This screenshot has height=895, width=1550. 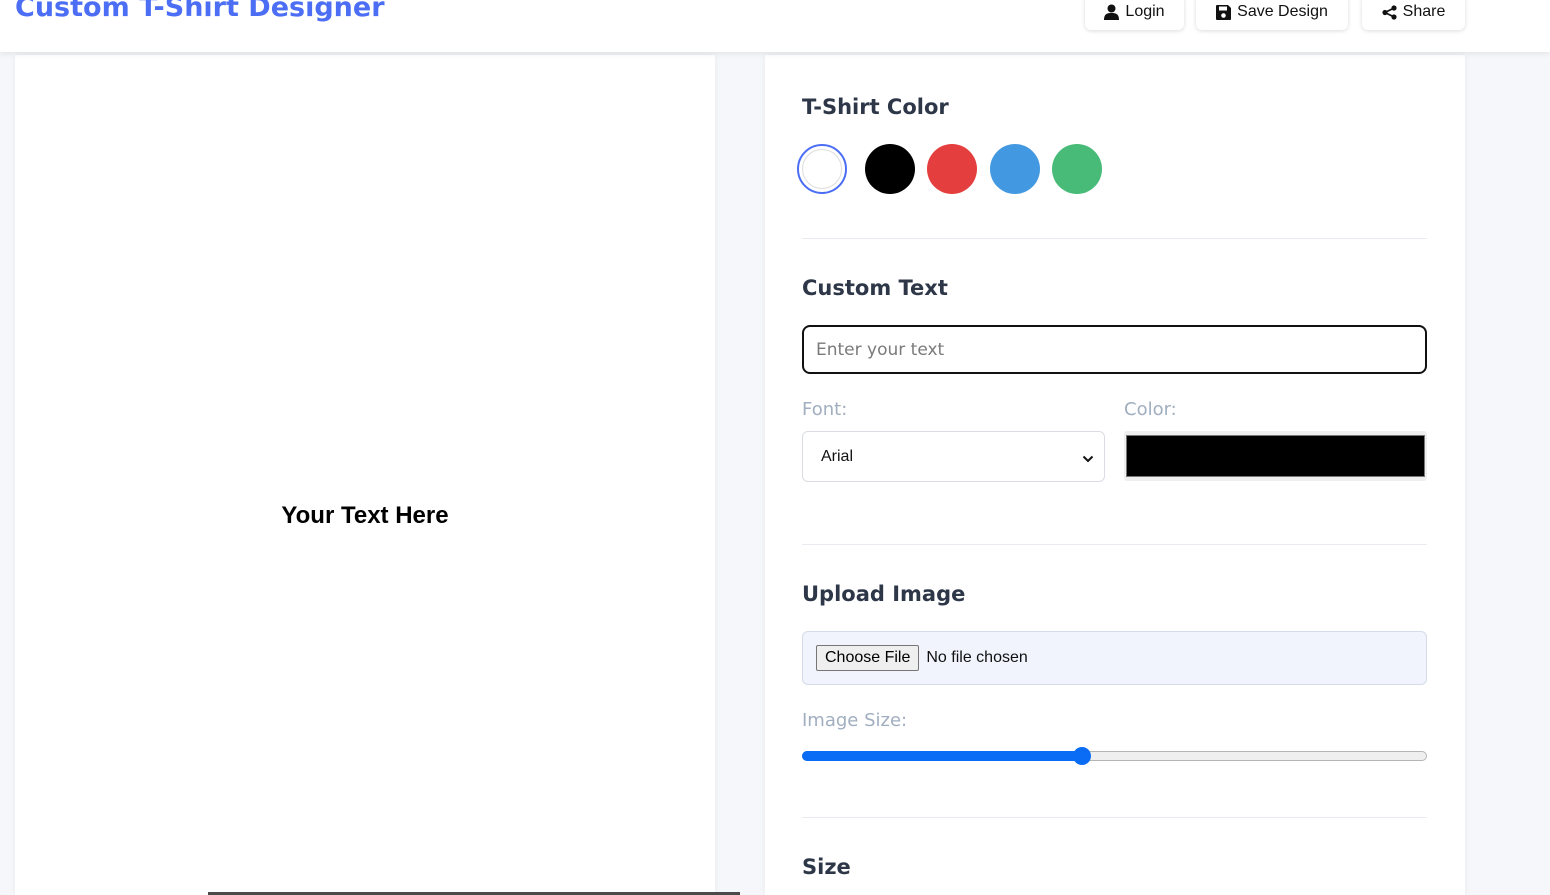 I want to click on file-status: No file chosen, so click(x=977, y=657).